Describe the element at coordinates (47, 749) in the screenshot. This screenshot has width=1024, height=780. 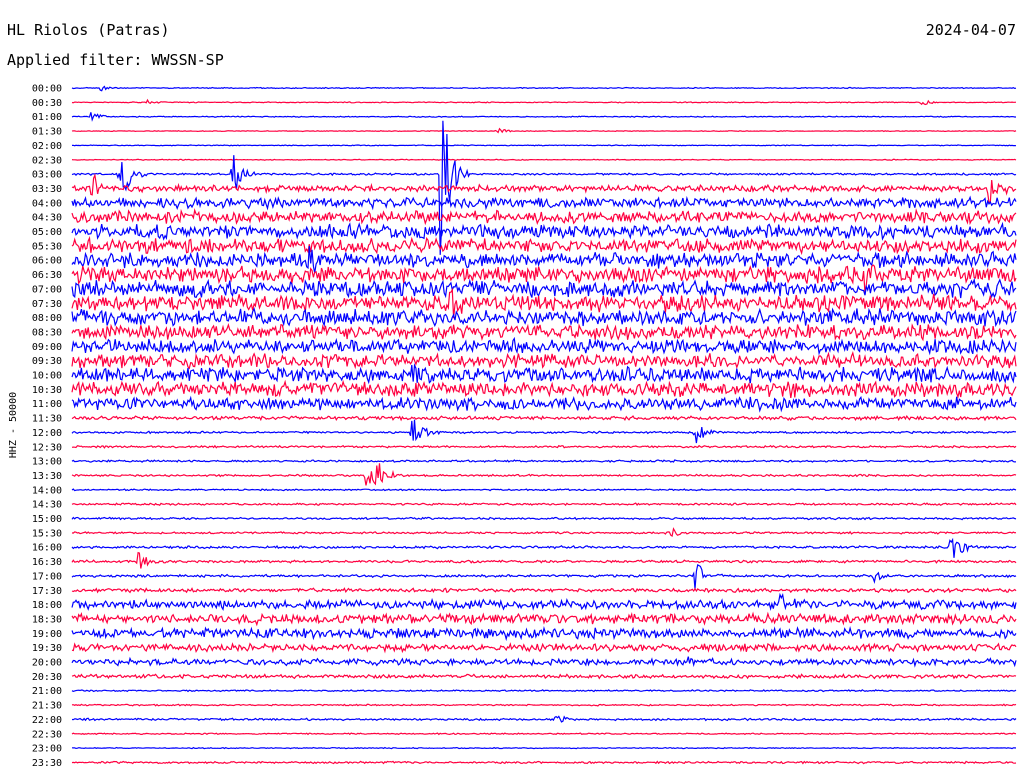
I see `time-label: 23:00` at that location.